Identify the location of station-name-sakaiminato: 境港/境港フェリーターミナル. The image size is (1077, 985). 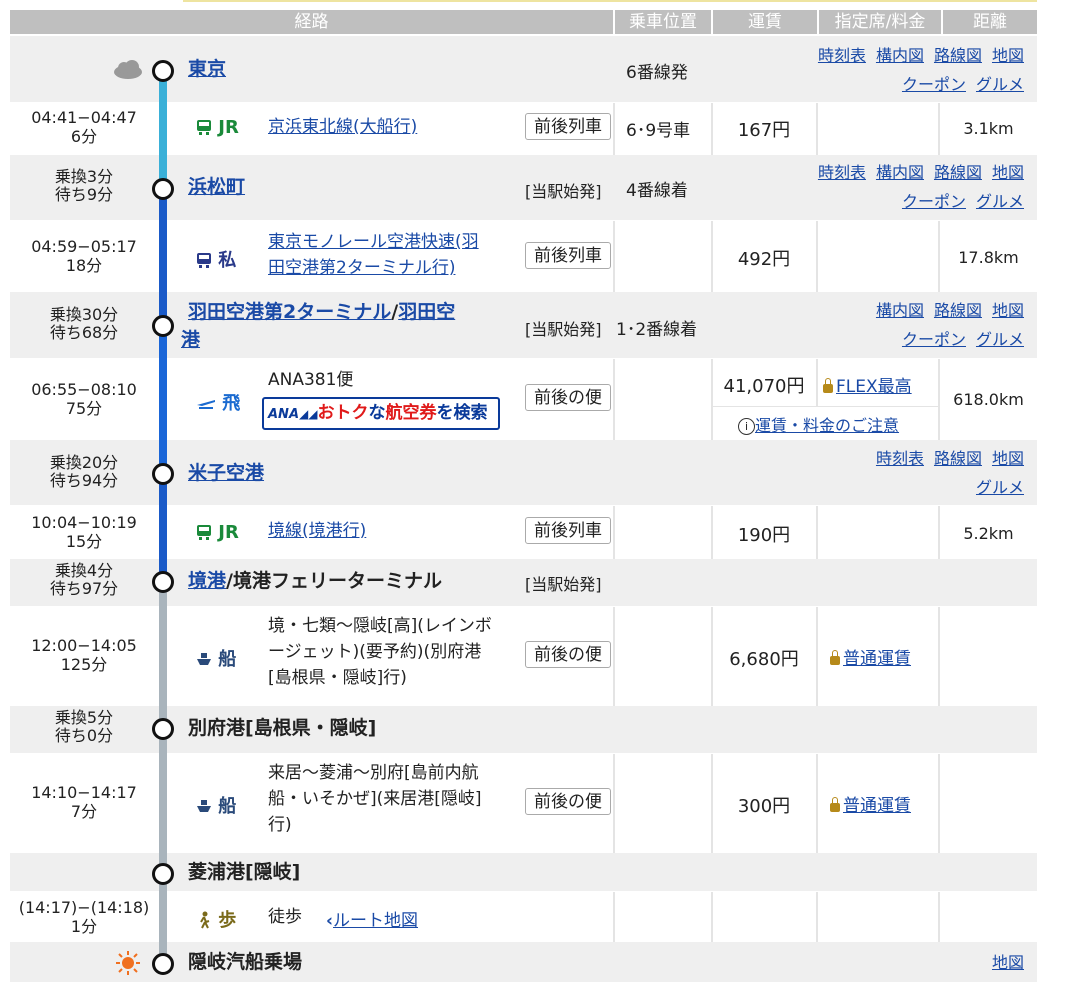
(315, 581).